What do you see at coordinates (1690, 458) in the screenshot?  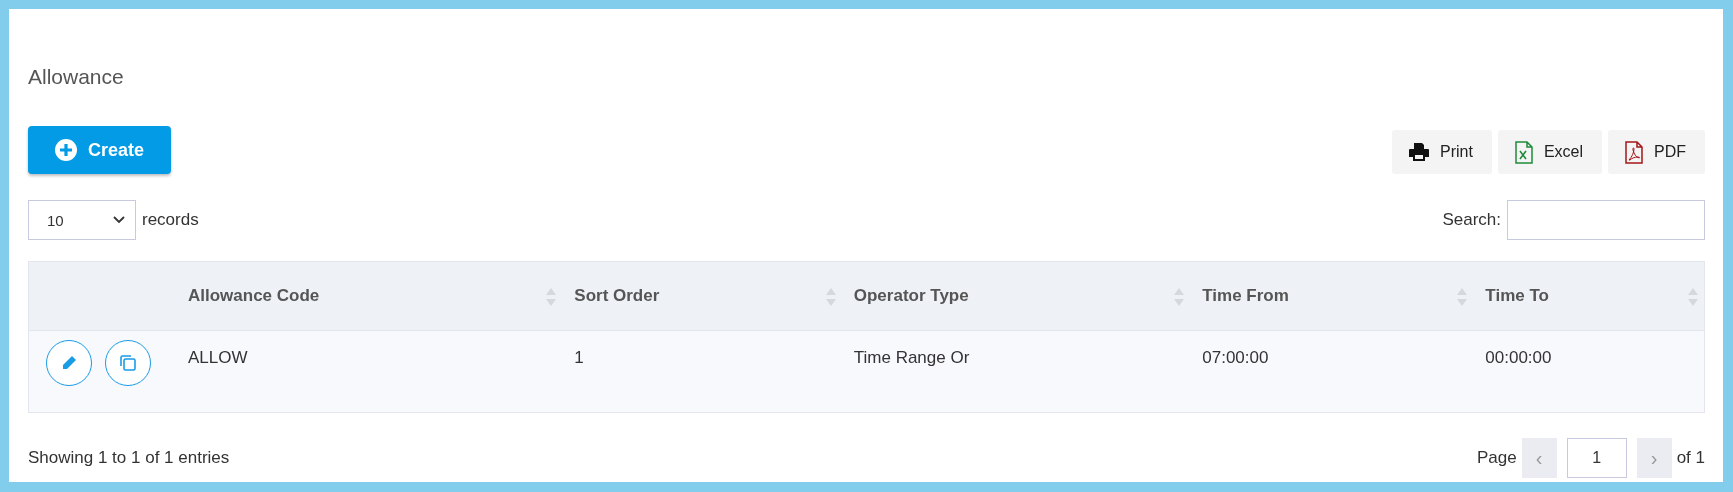 I see `page-count: of 1` at bounding box center [1690, 458].